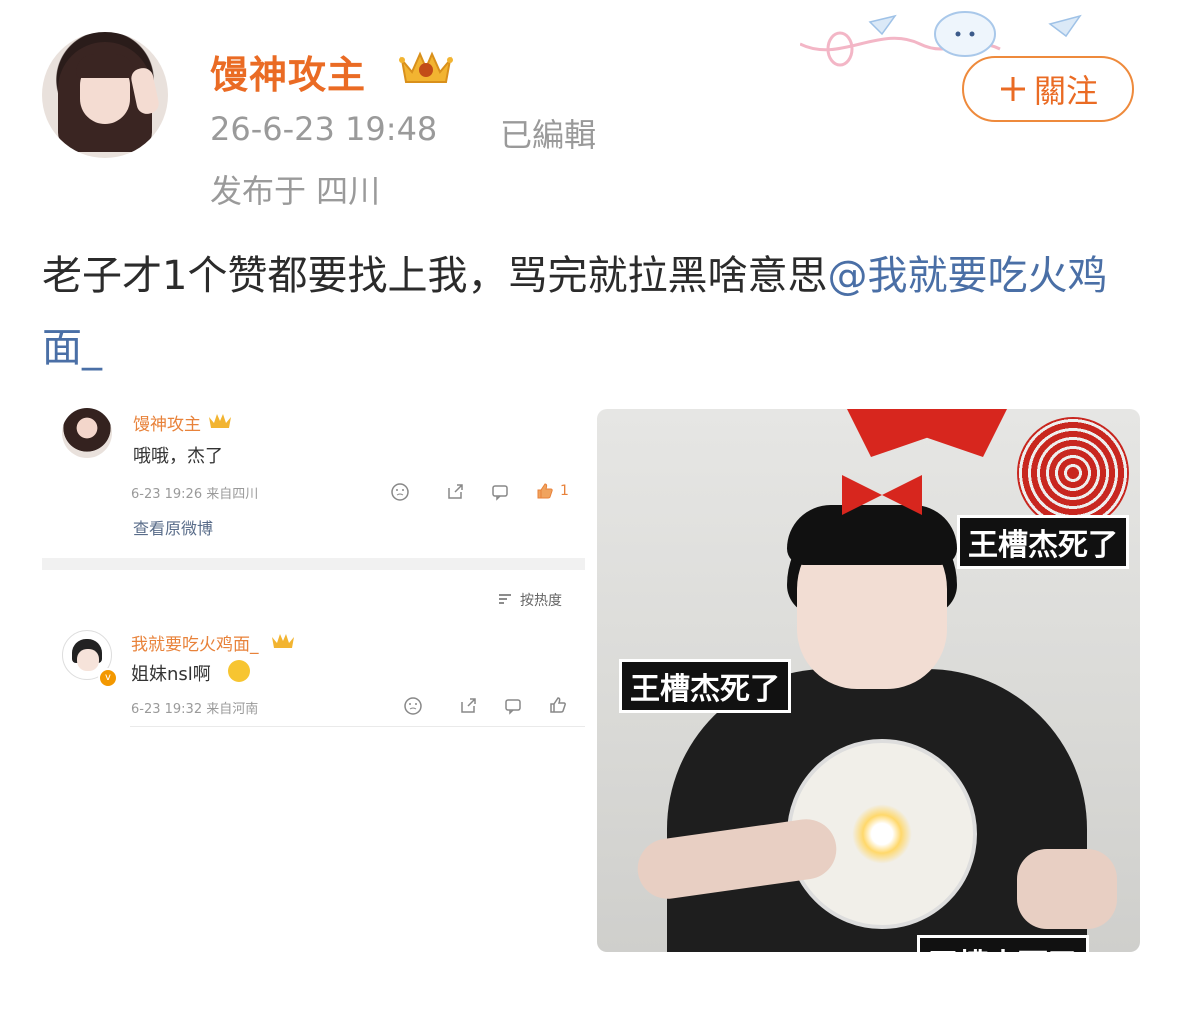 The image size is (1179, 1010). Describe the element at coordinates (541, 600) in the screenshot. I see `sort-label: 按热度` at that location.